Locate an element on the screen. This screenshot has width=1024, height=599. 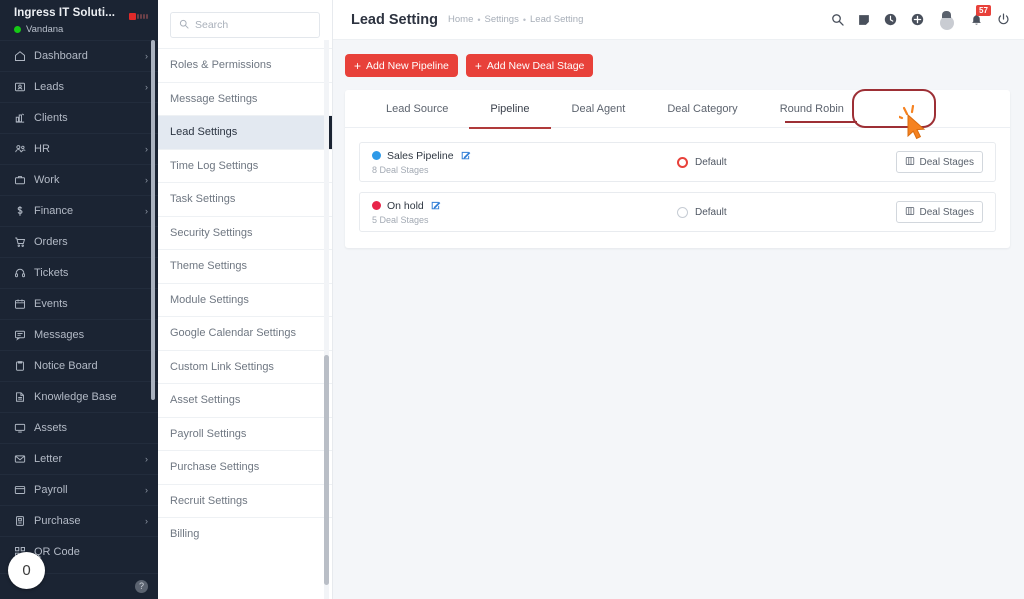
subnav-scrollbar-thumb is located at coordinates (326, 470).